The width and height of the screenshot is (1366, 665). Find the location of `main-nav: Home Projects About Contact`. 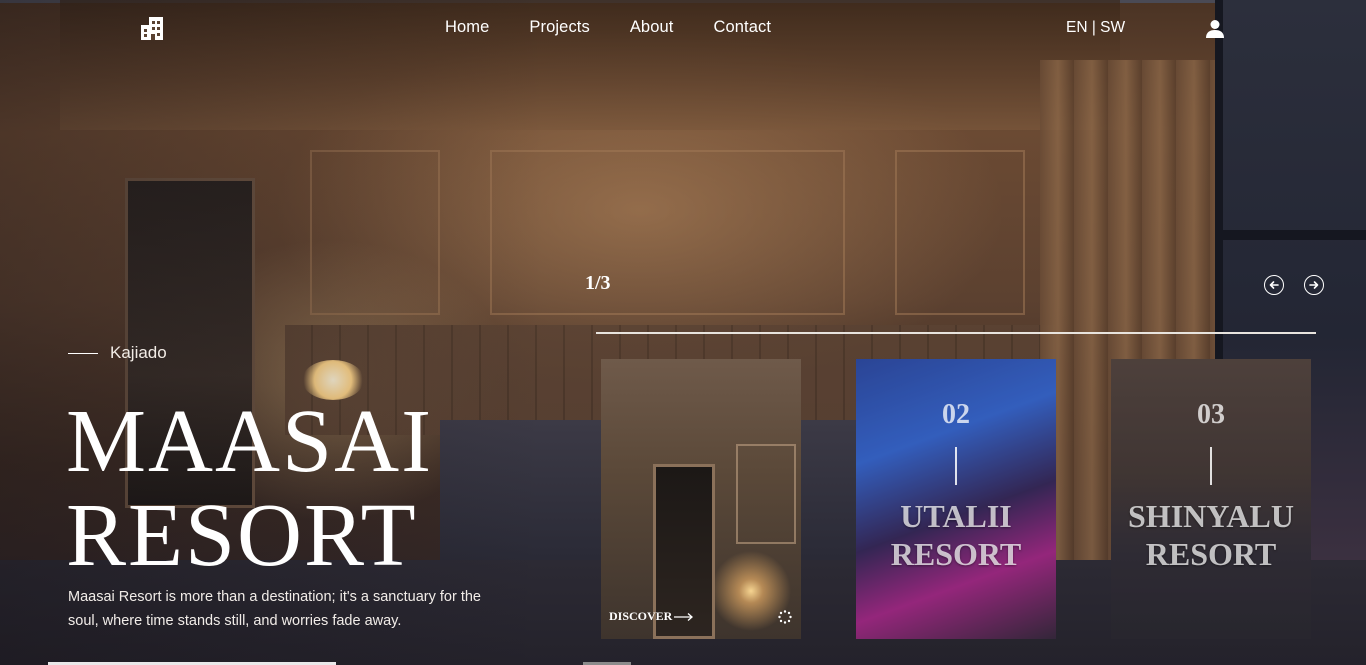

main-nav: Home Projects About Contact is located at coordinates (608, 27).